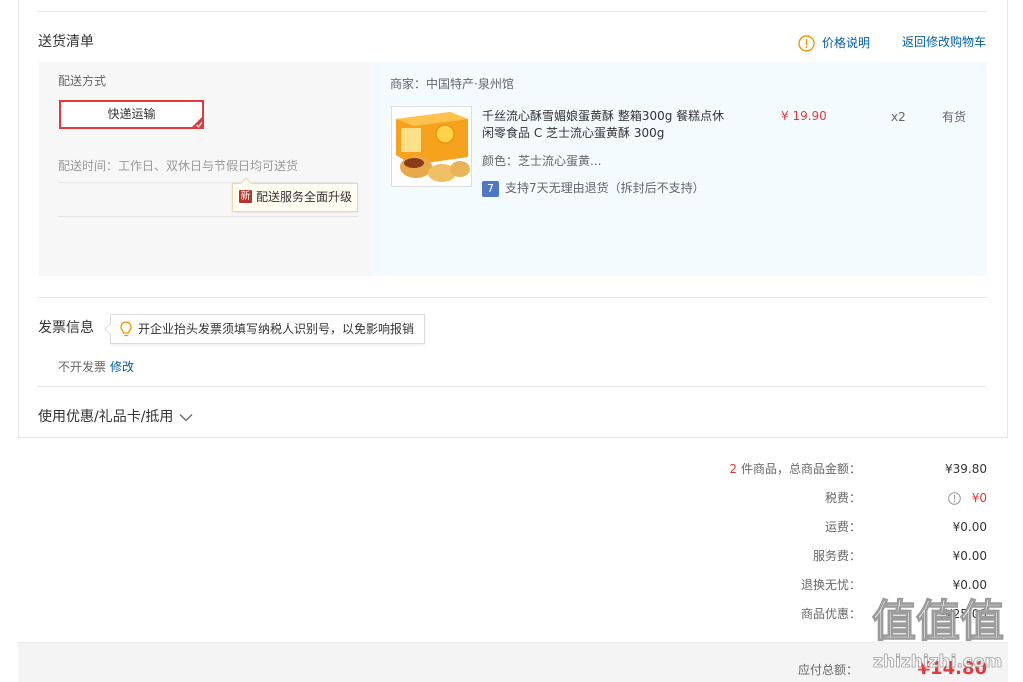 Image resolution: width=1023 pixels, height=682 pixels. I want to click on shipping-method-option: 快递运输, so click(131, 114).